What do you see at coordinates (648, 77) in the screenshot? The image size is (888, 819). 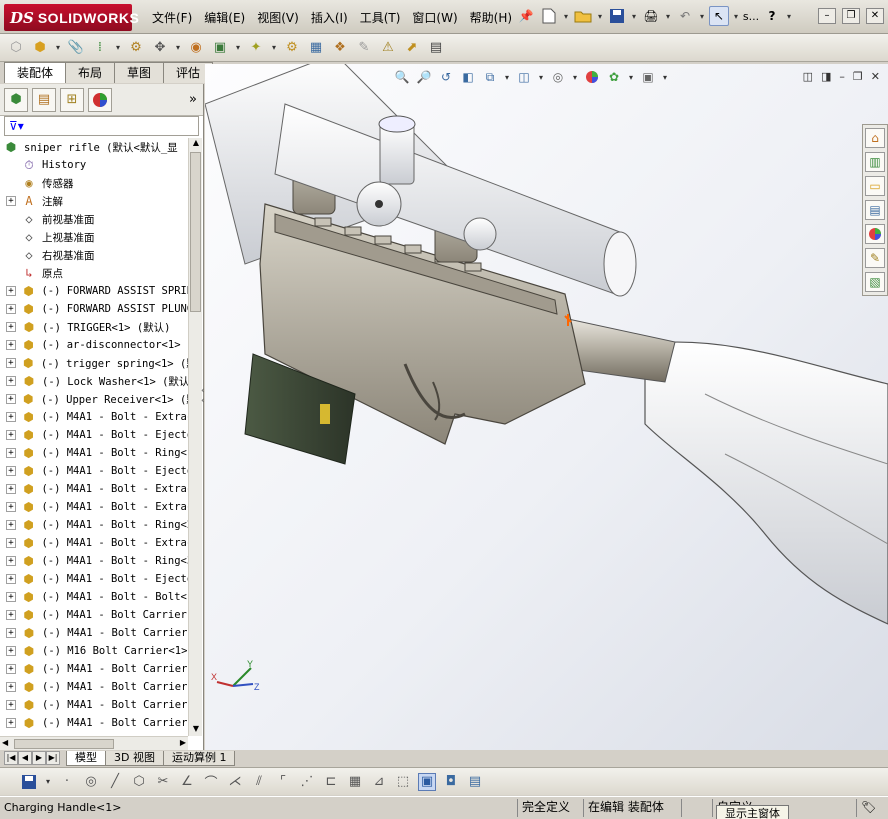 I see `view-settings-icon: ▣` at bounding box center [648, 77].